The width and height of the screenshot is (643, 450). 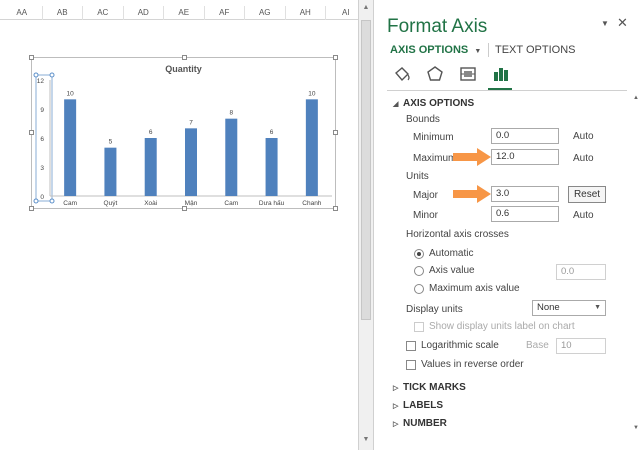 I want to click on resize-handle-middle-left, so click(x=31, y=132).